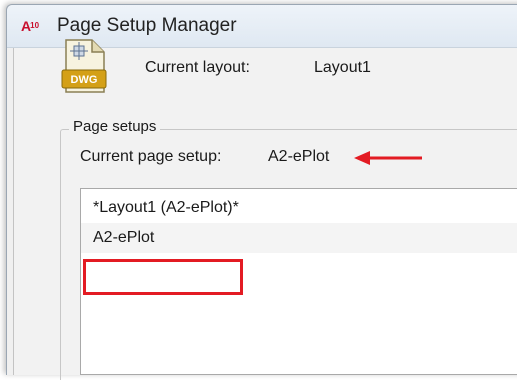  What do you see at coordinates (147, 25) in the screenshot?
I see `window-title: Page Setup Manager` at bounding box center [147, 25].